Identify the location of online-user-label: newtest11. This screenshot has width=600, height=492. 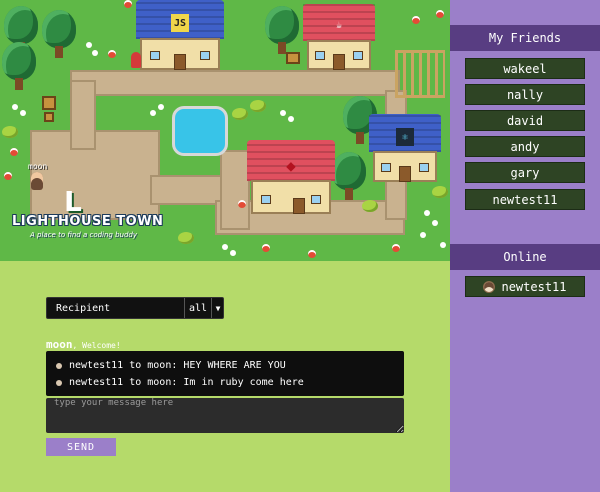
(534, 286).